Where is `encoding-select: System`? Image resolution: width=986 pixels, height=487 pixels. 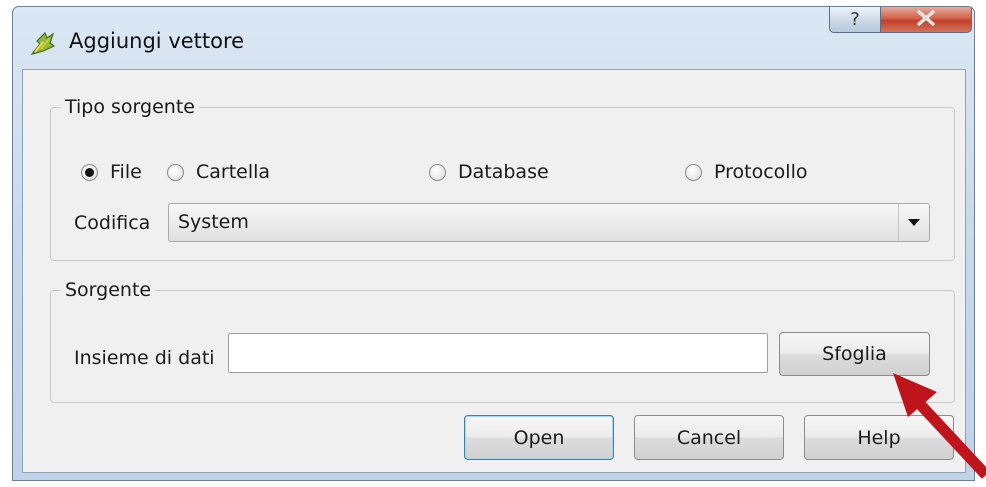
encoding-select: System is located at coordinates (549, 222).